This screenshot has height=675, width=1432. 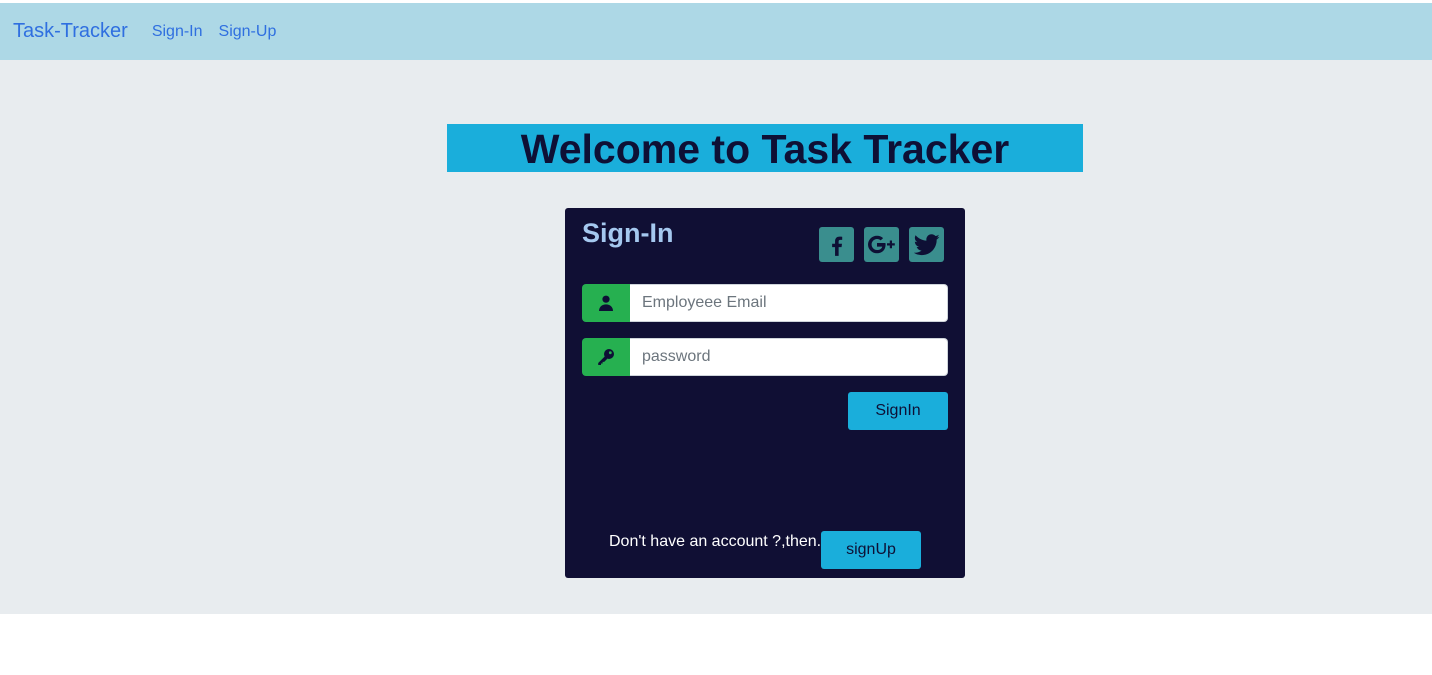 What do you see at coordinates (606, 357) in the screenshot?
I see `key-icon` at bounding box center [606, 357].